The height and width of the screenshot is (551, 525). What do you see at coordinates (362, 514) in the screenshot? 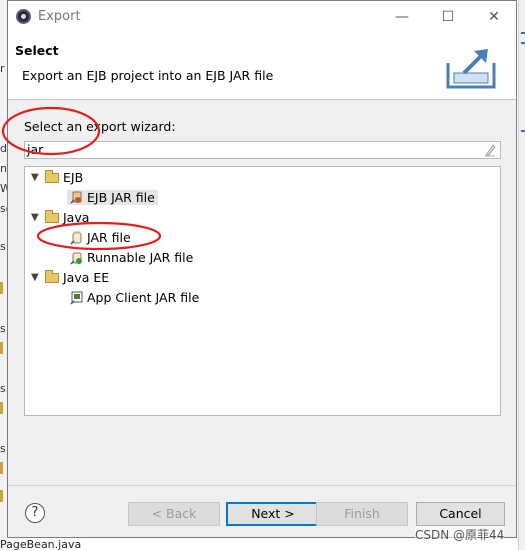
I see `finish-button: Finish` at bounding box center [362, 514].